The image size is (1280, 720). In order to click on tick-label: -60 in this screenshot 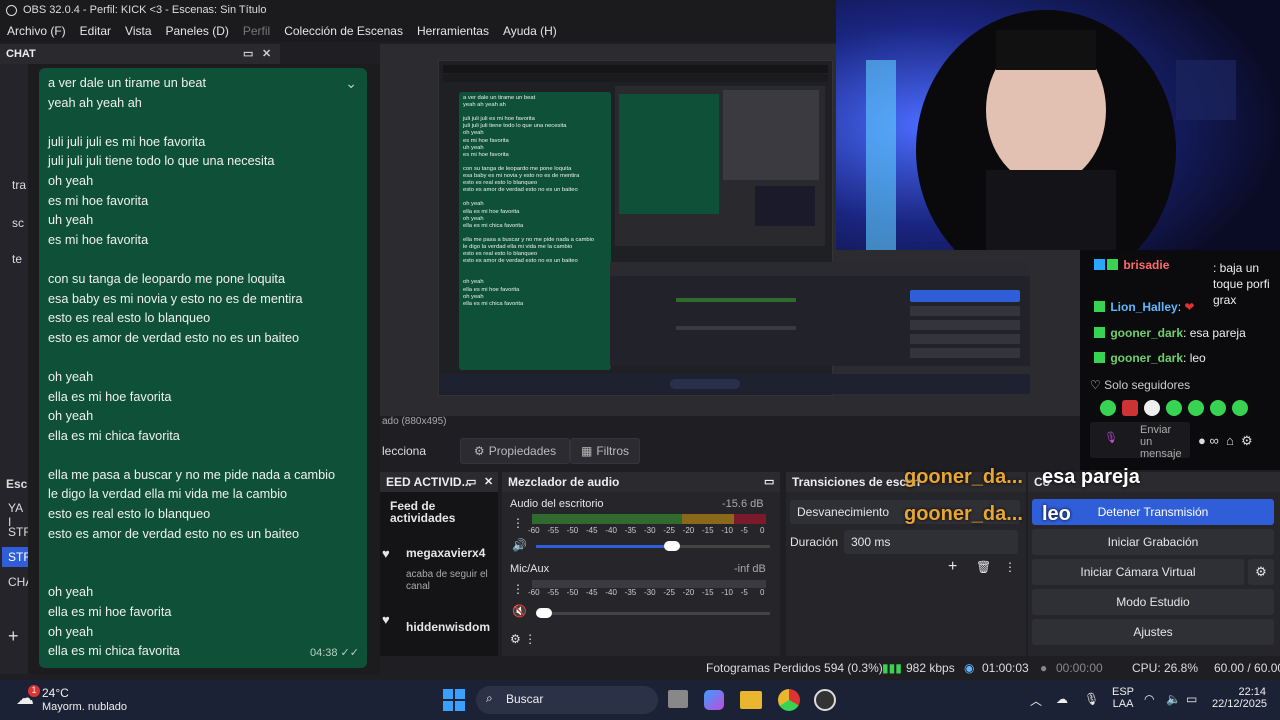, I will do `click(534, 592)`.